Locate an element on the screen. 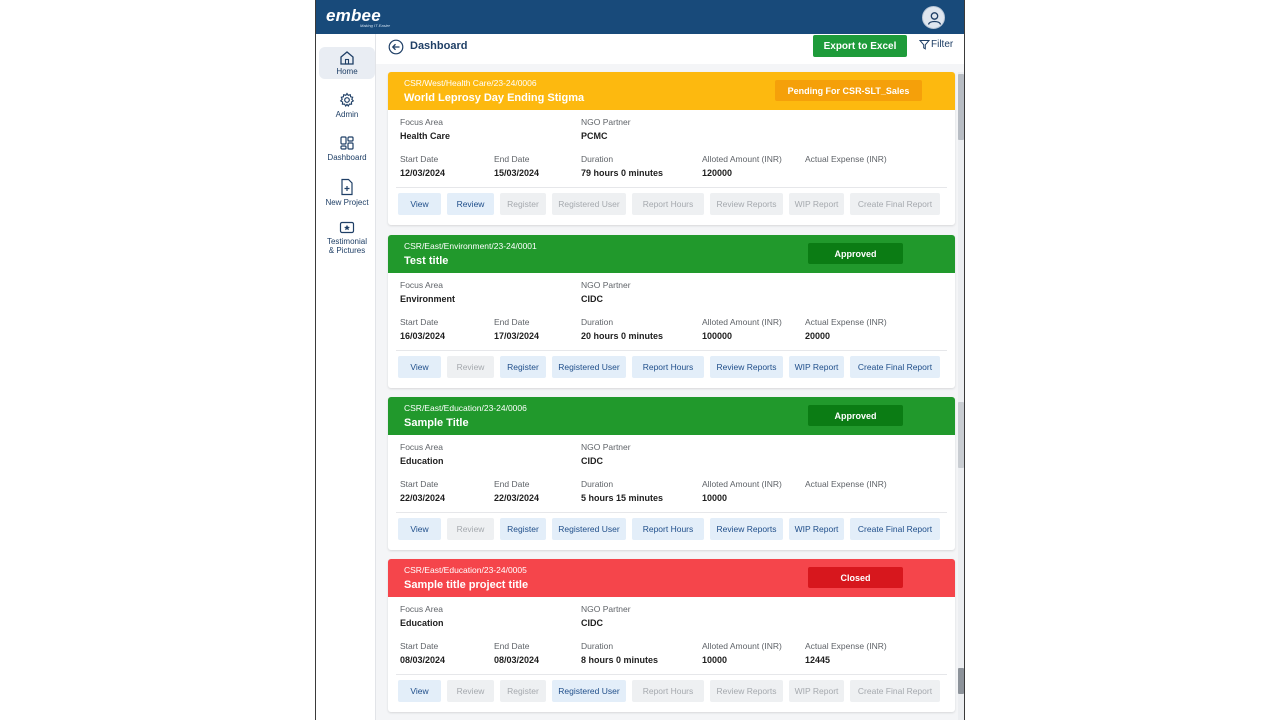 The height and width of the screenshot is (720, 1280). duration-value: 8 hours 0 minutes is located at coordinates (620, 660).